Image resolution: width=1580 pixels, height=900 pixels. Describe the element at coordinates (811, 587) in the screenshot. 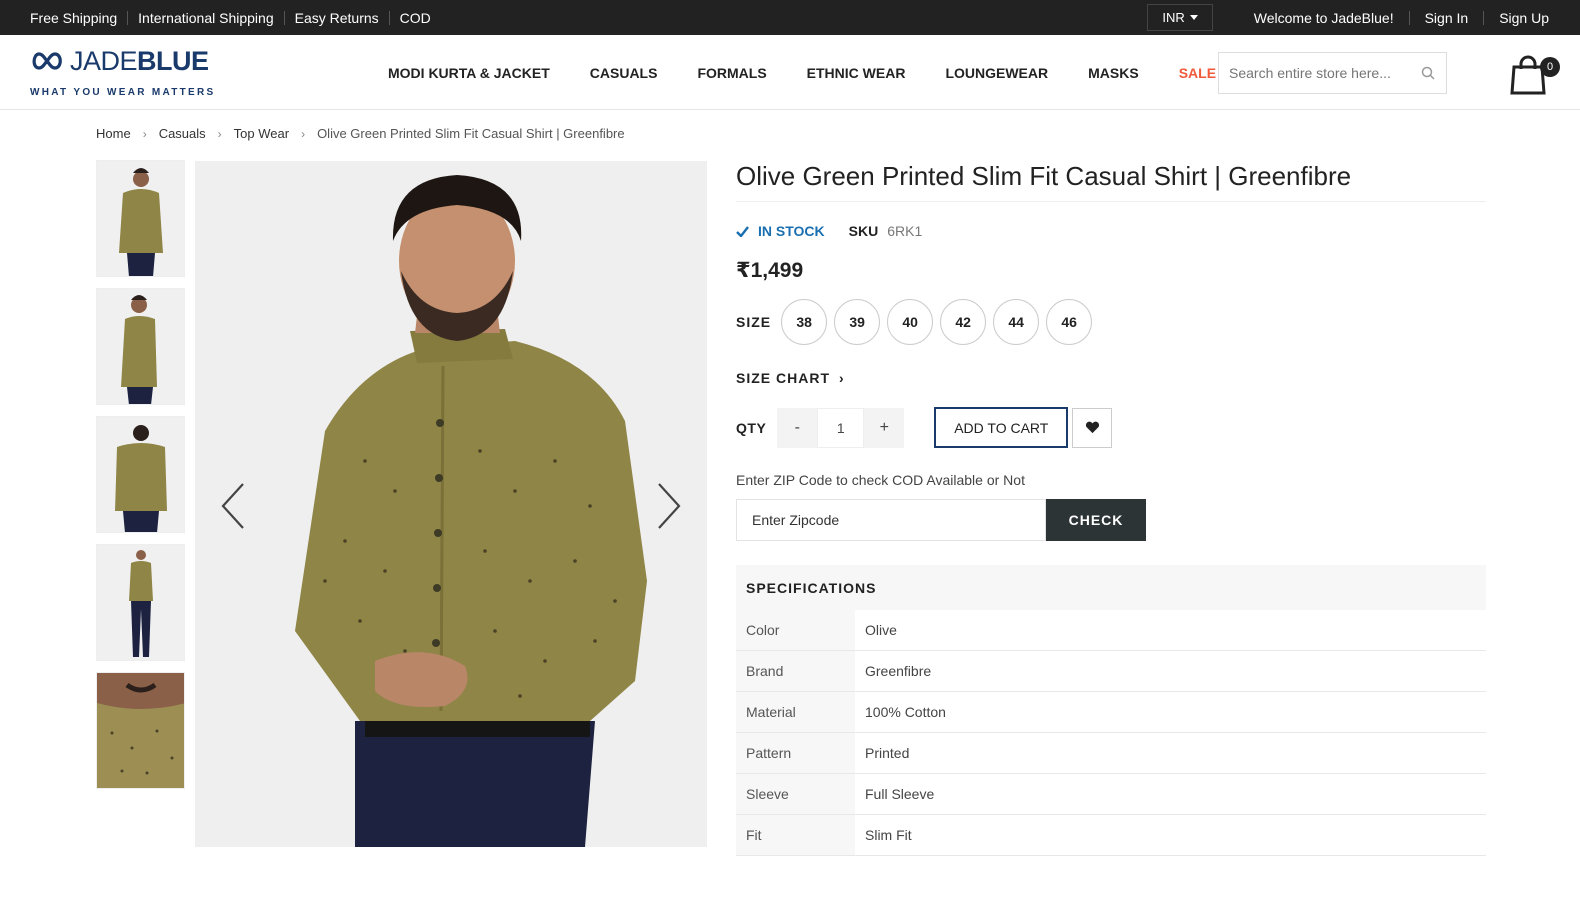

I see `specifications-heading-text: SPECIFICATIONS` at that location.